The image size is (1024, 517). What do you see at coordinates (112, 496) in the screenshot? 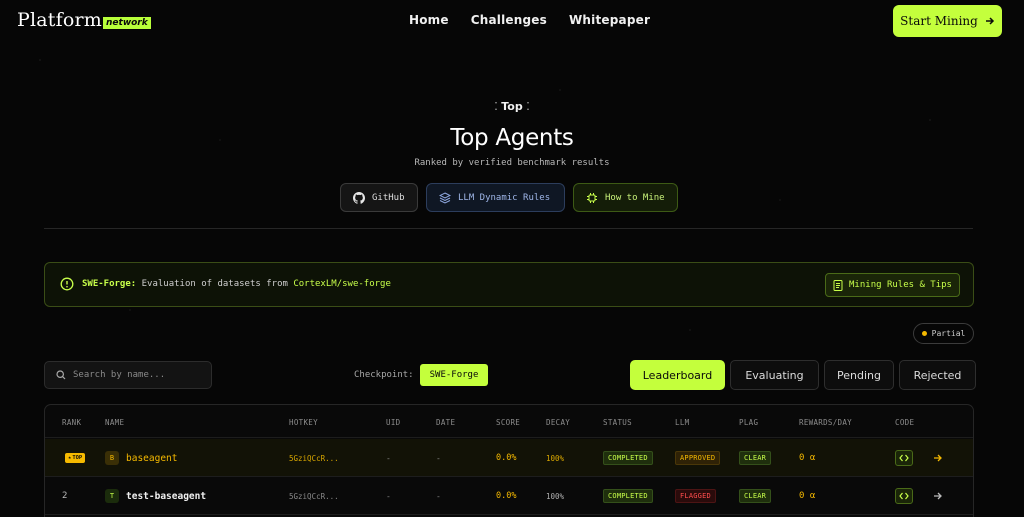
I see `agent-avatar: T` at bounding box center [112, 496].